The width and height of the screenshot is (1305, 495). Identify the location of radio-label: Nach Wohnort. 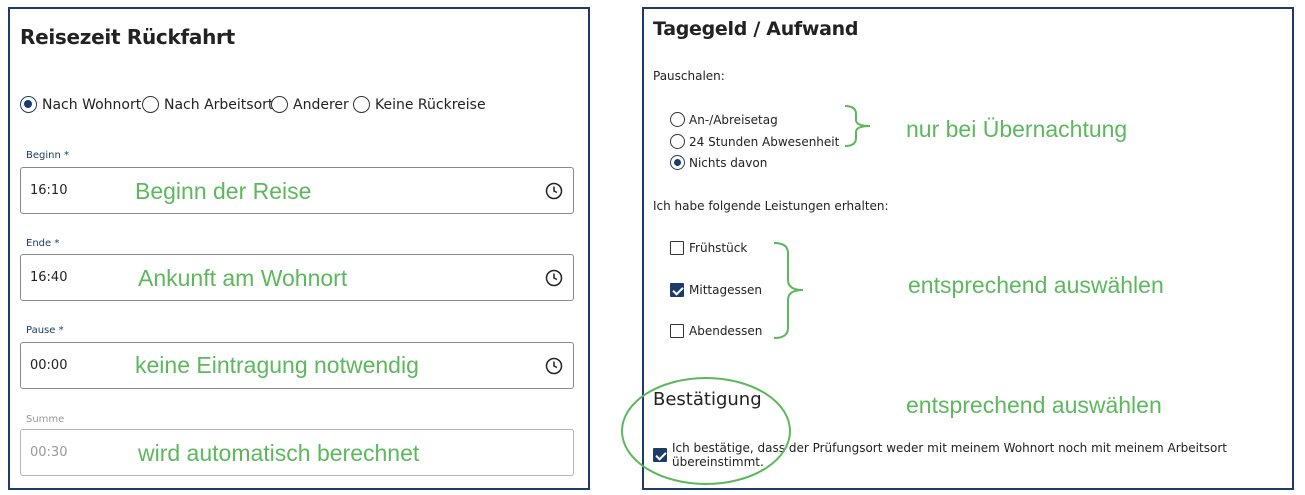
(92, 104).